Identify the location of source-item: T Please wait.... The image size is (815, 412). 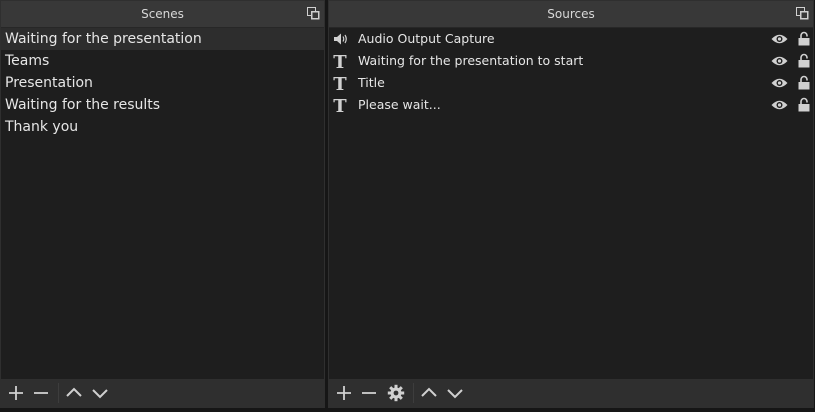
(571, 105).